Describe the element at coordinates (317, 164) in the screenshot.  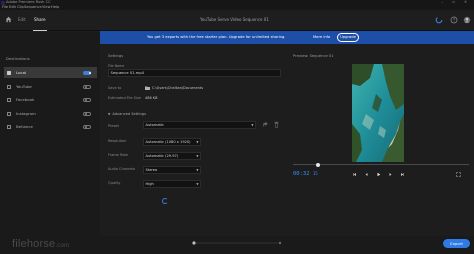
I see `playhead-handle` at that location.